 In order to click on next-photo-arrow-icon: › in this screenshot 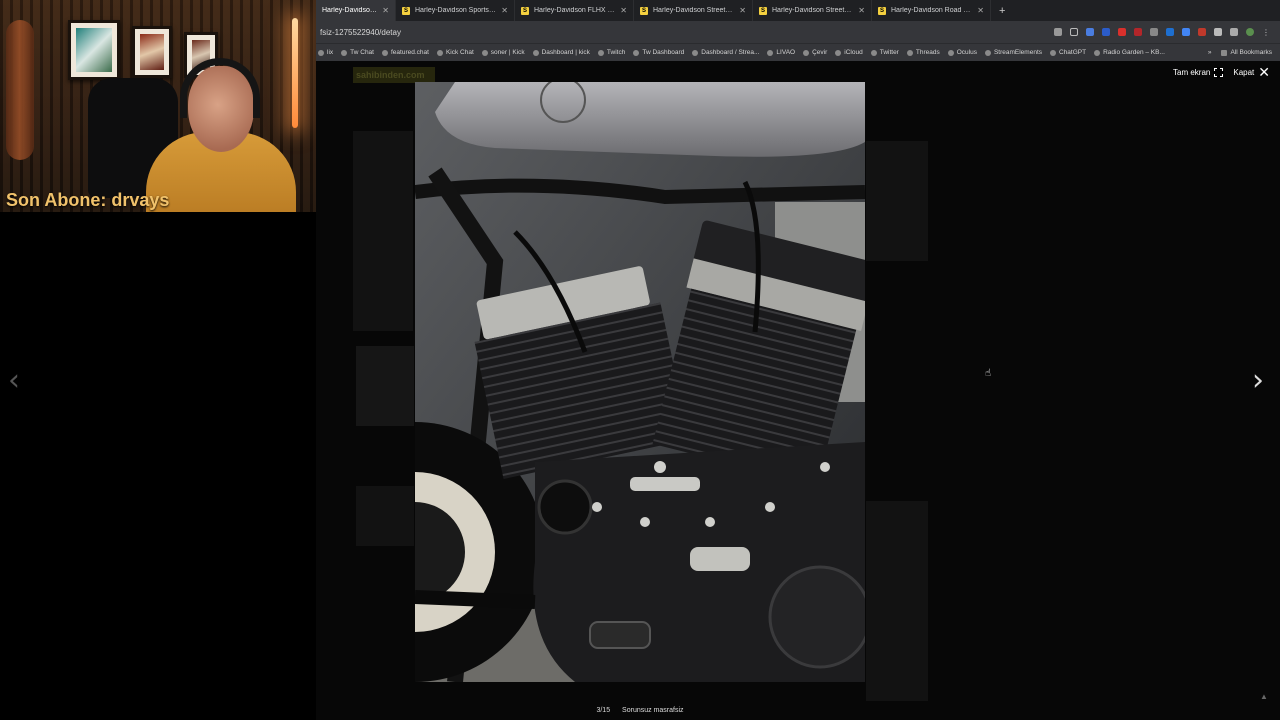, I will do `click(1258, 381)`.